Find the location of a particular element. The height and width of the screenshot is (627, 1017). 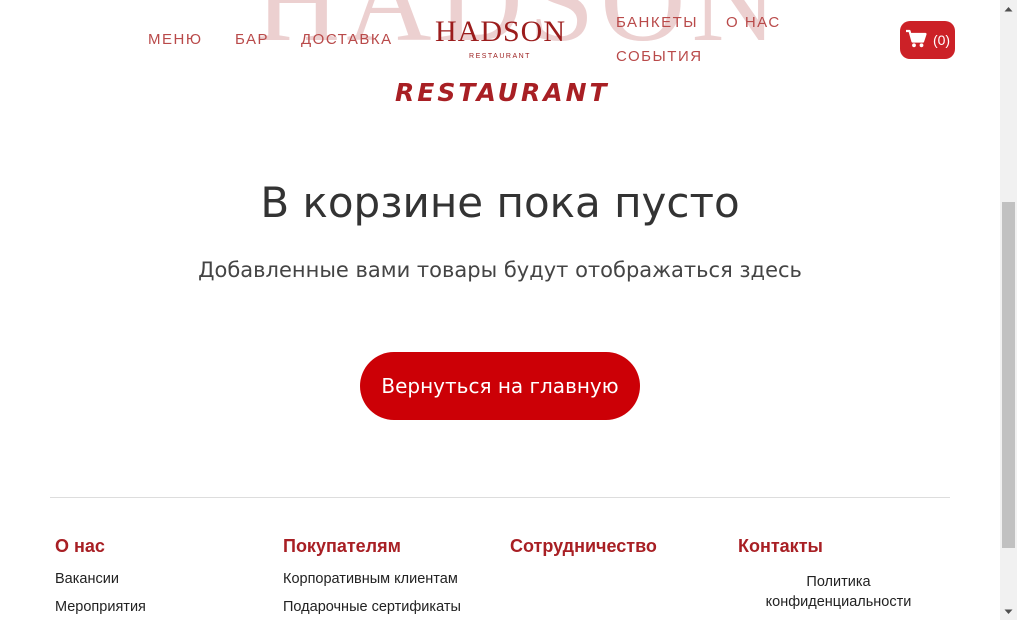

policy-line-2: конфиденциальности is located at coordinates (838, 602).